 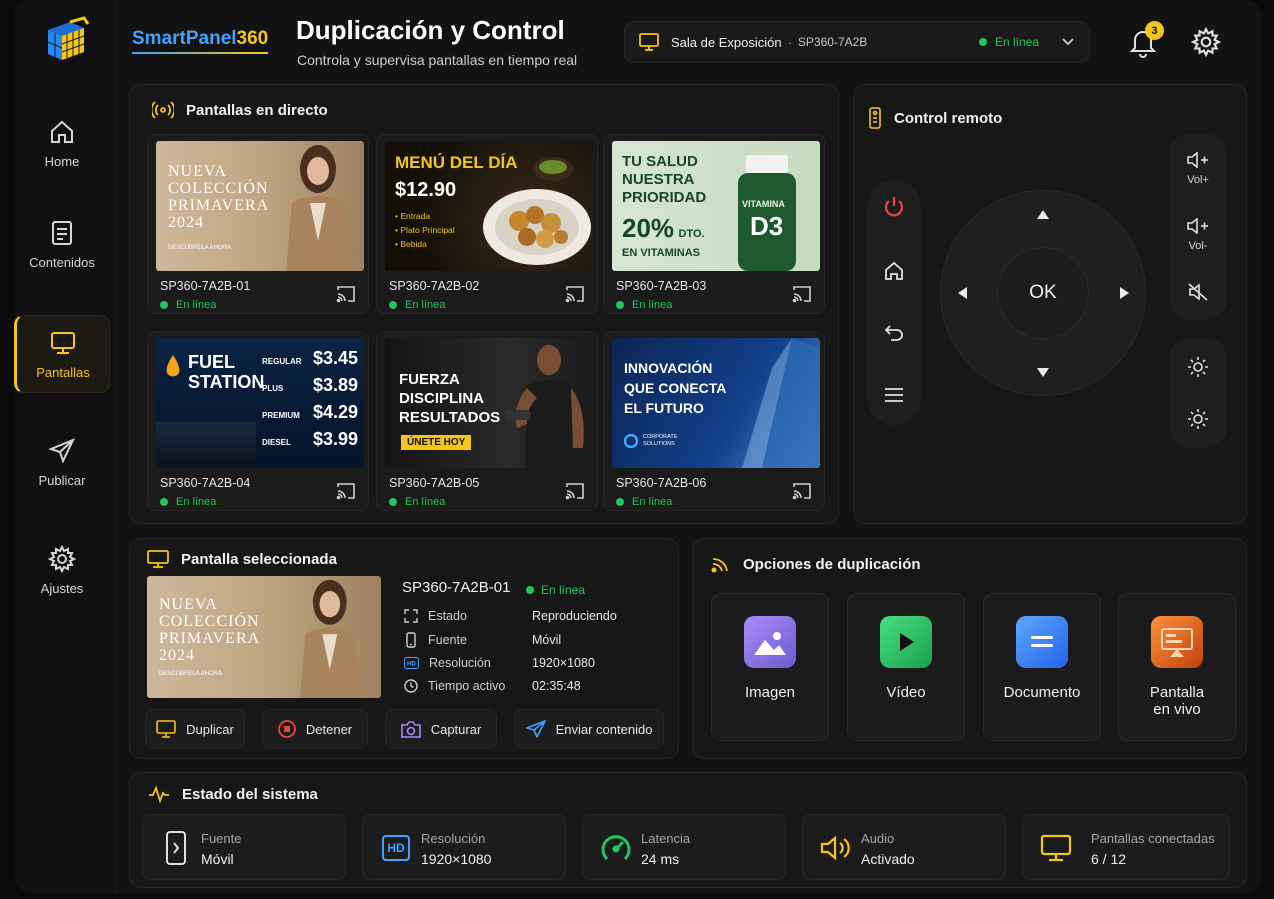 What do you see at coordinates (1198, 367) in the screenshot?
I see `brightness-up-button` at bounding box center [1198, 367].